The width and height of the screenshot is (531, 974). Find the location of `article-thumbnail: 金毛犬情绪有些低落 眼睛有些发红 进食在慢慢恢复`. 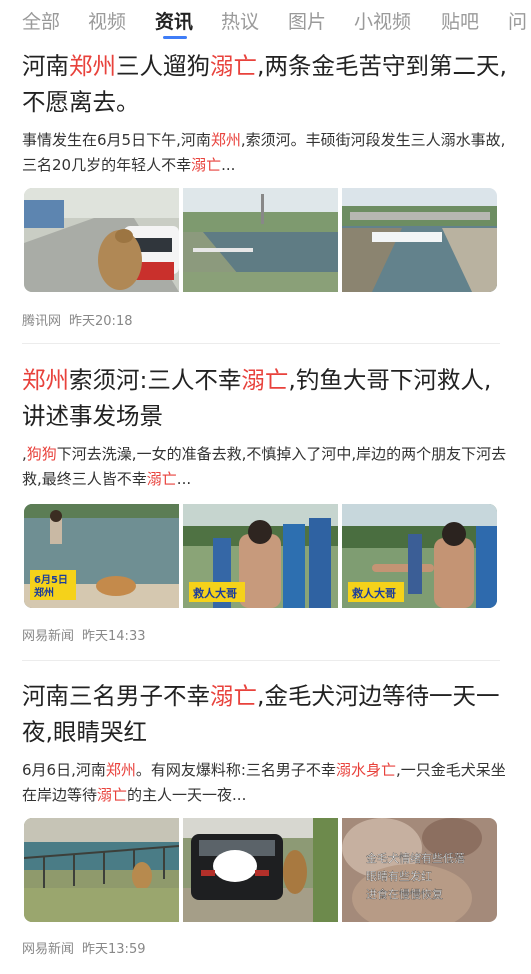

article-thumbnail: 金毛犬情绪有些低落 眼睛有些发红 进食在慢慢恢复 is located at coordinates (419, 870).